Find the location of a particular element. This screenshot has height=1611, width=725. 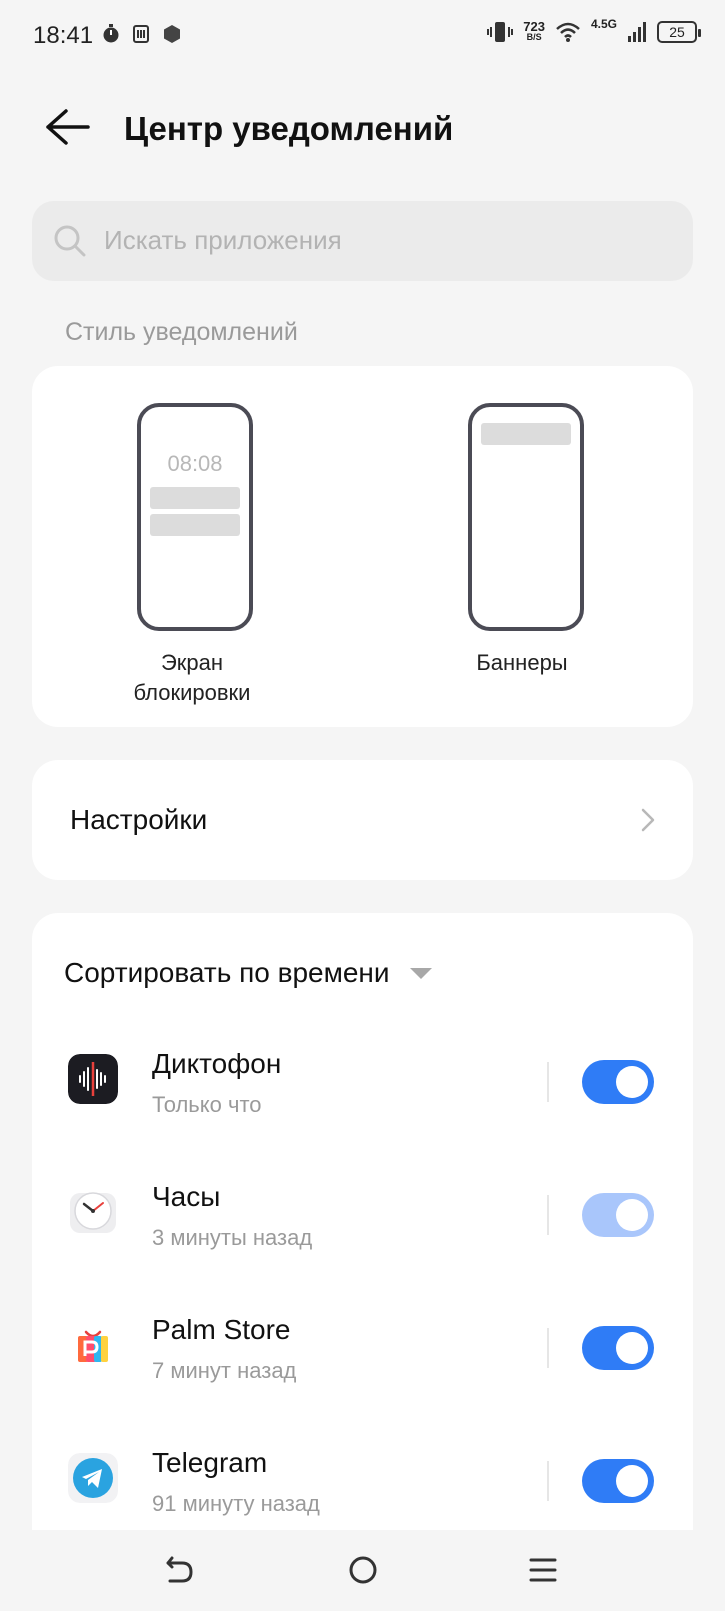

dropdown-triangle-icon is located at coordinates (420, 973).